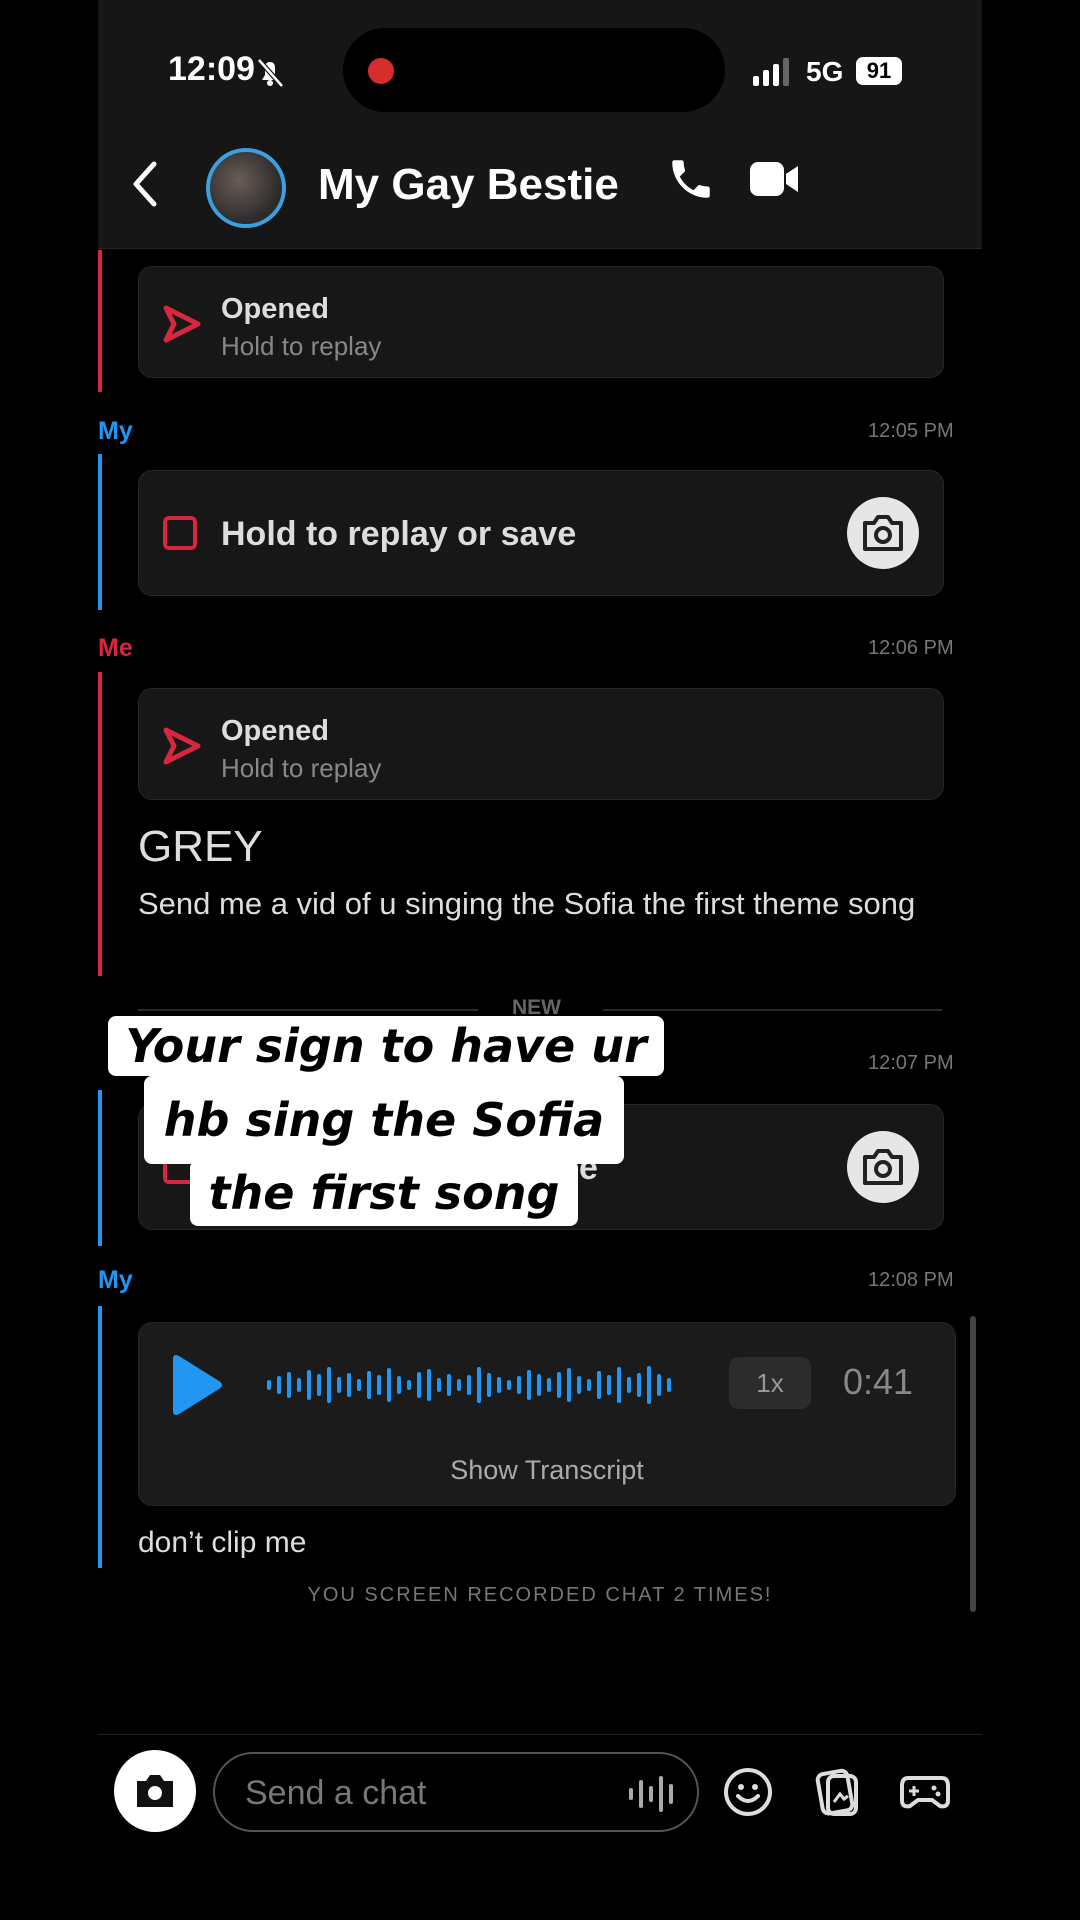 The width and height of the screenshot is (1080, 1920). I want to click on memories-icon, so click(836, 1792).